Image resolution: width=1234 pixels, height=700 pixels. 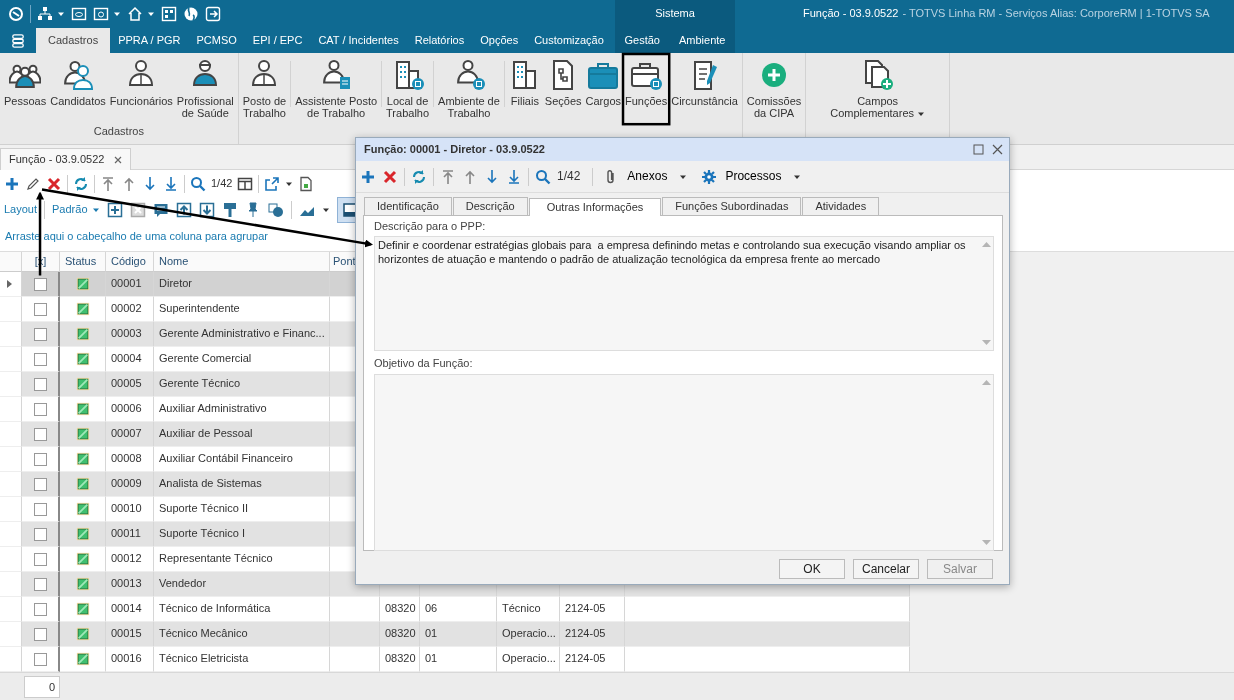 What do you see at coordinates (595, 207) in the screenshot?
I see `form-tab: Outras Informações` at bounding box center [595, 207].